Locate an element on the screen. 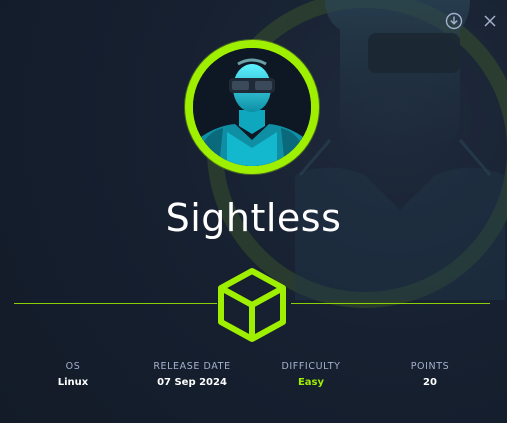 The image size is (507, 423). stat-label: POINTS is located at coordinates (430, 366).